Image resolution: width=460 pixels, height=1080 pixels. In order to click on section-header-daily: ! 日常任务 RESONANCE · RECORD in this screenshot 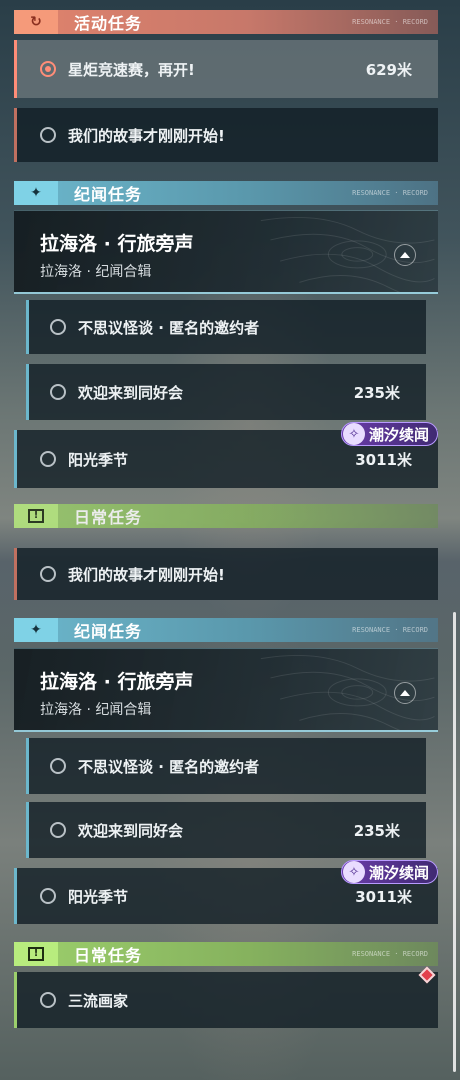, I will do `click(226, 954)`.